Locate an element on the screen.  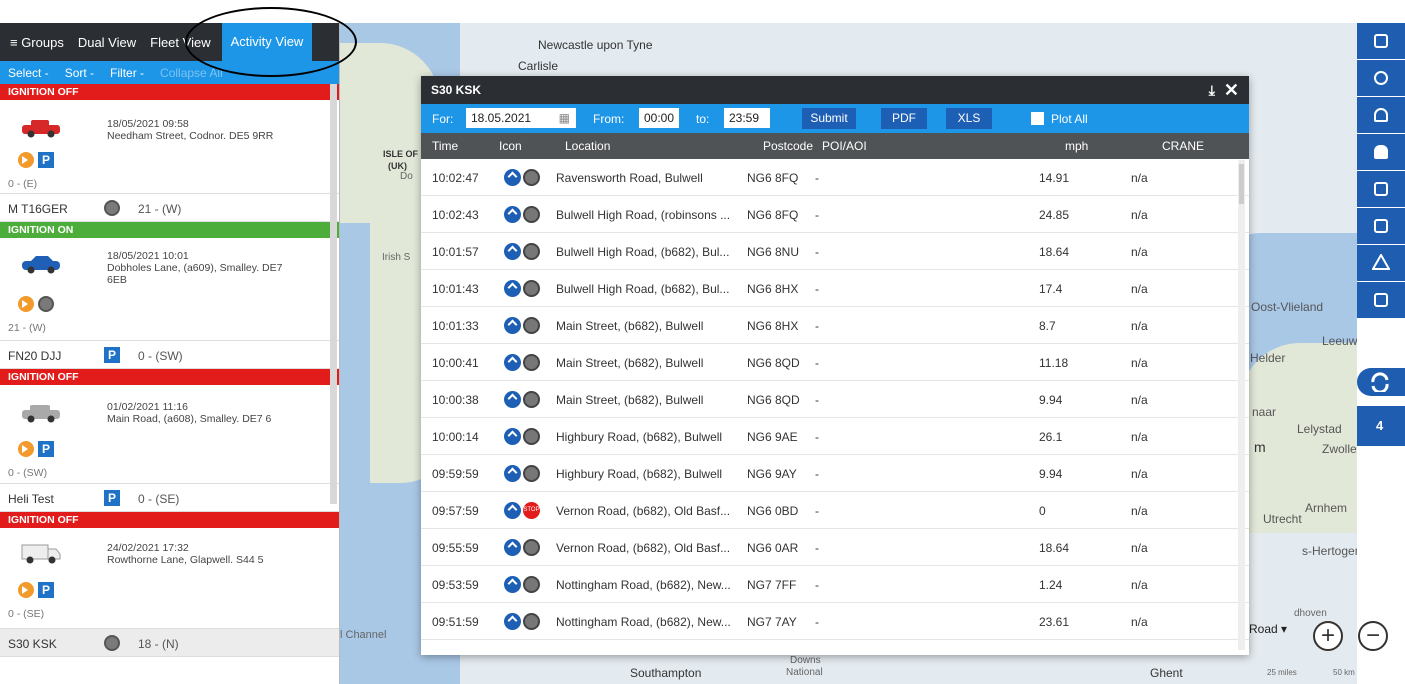
vehicle-speed: 0 - (E) is located at coordinates (23, 184).